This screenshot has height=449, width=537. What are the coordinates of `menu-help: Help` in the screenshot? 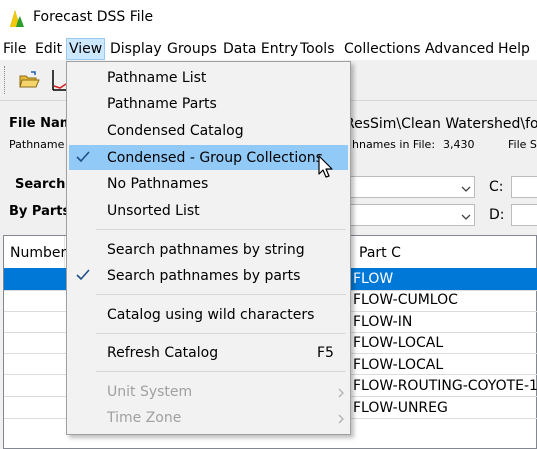 It's located at (514, 49).